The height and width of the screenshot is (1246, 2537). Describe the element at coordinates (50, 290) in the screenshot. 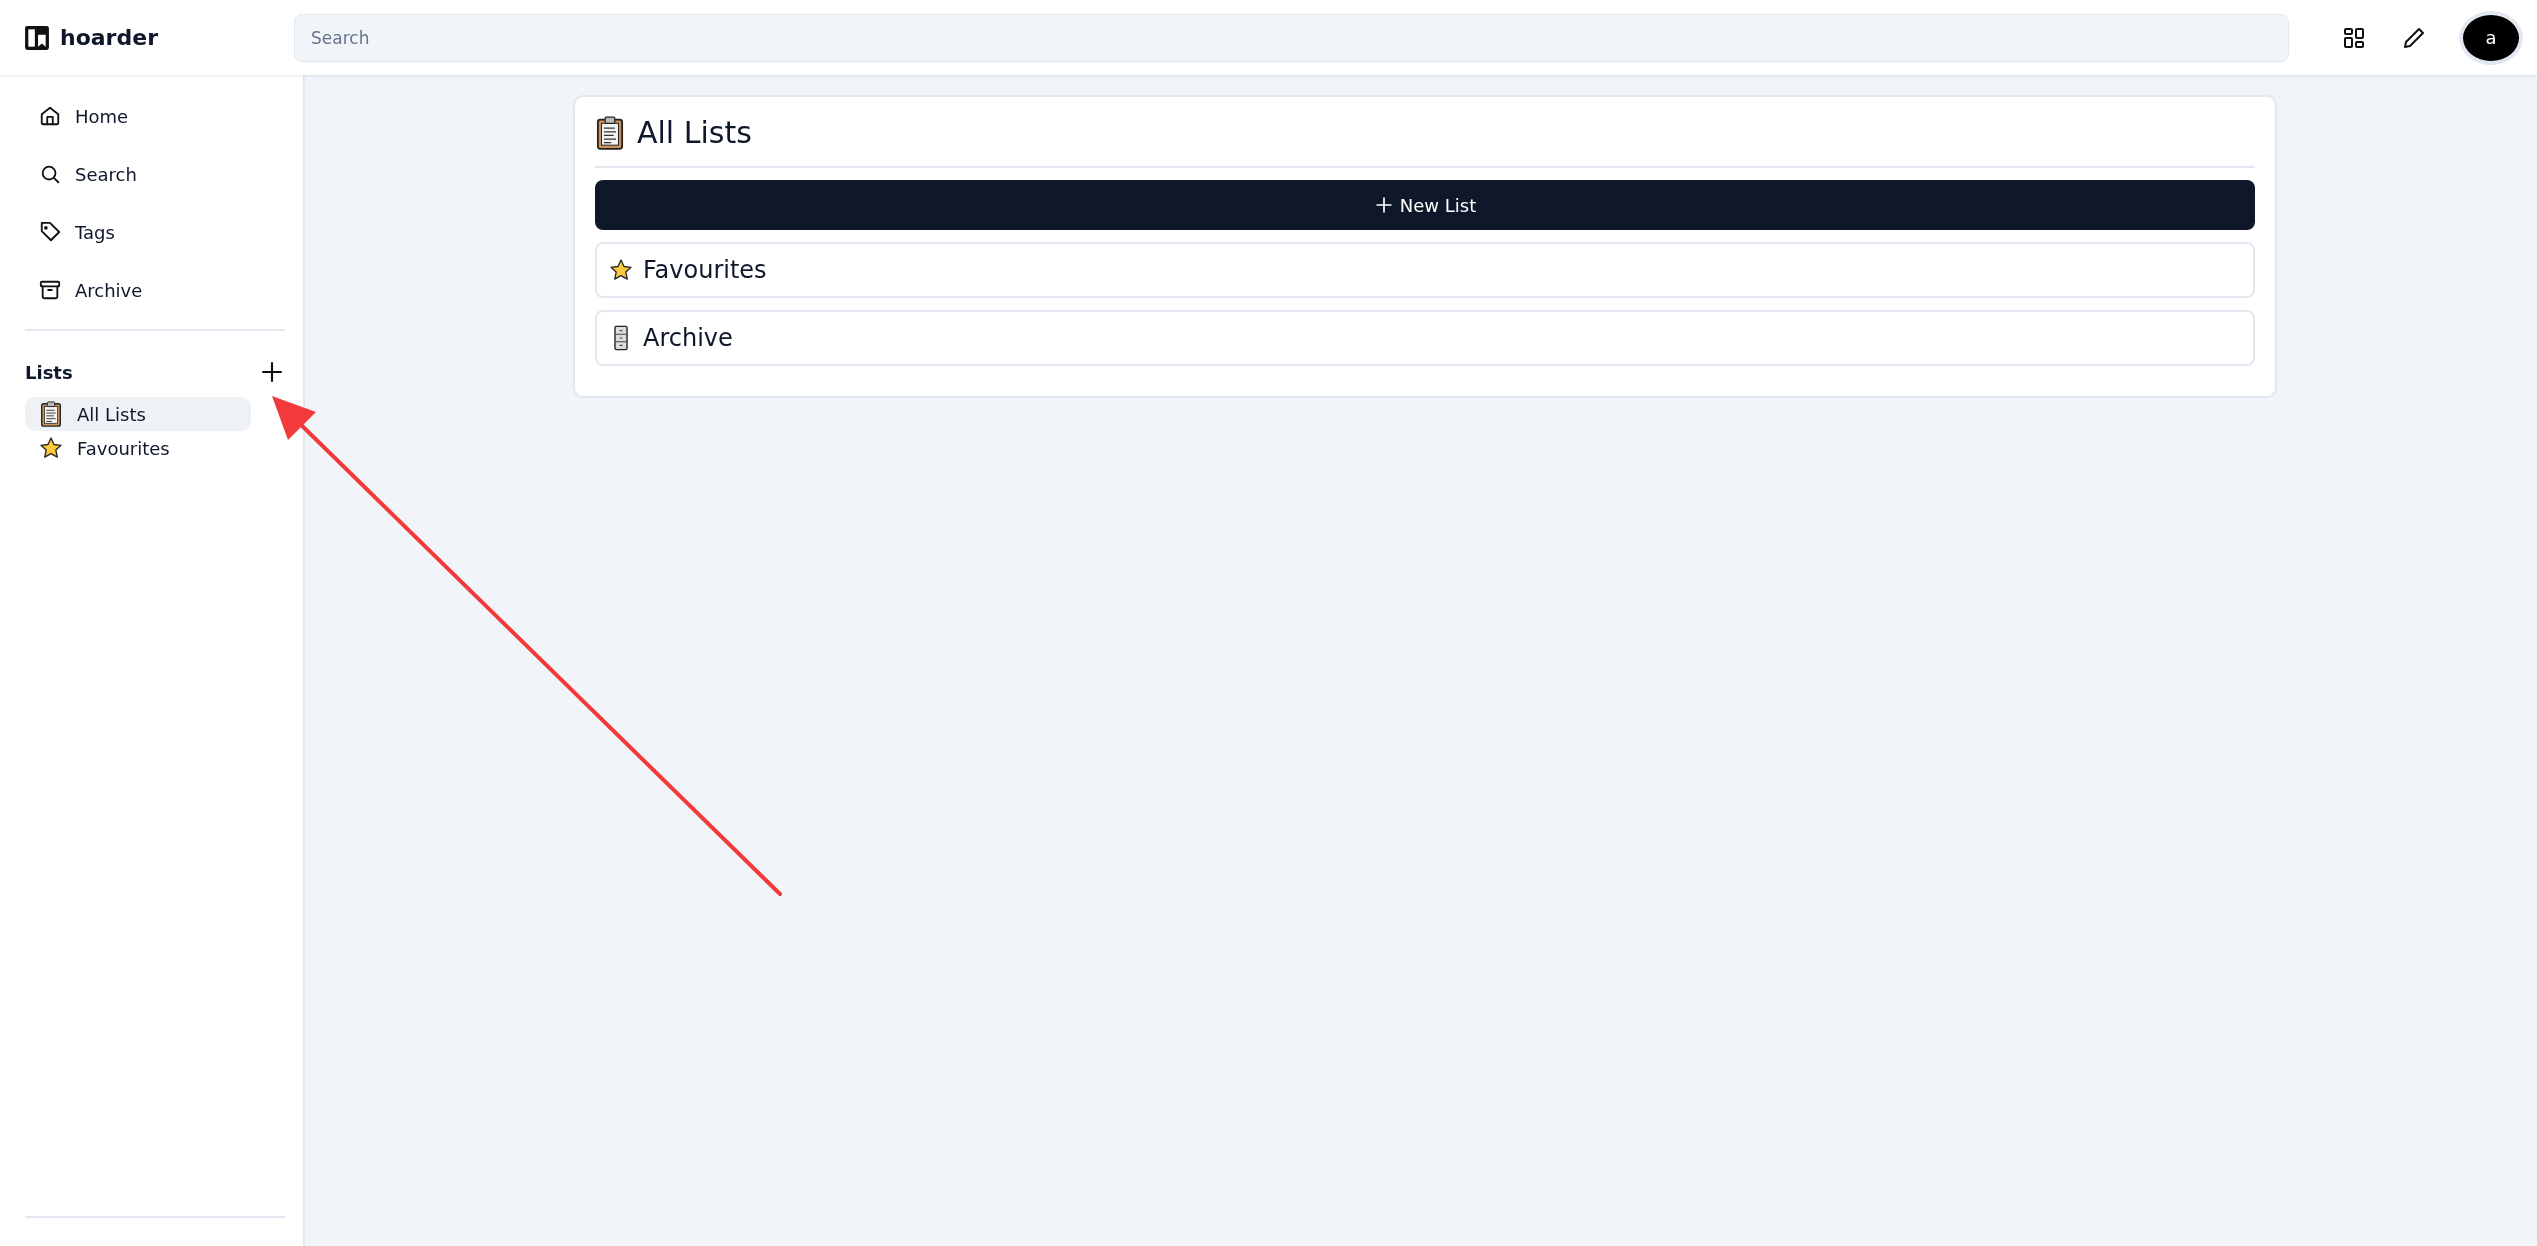

I see `archive-box-icon` at that location.